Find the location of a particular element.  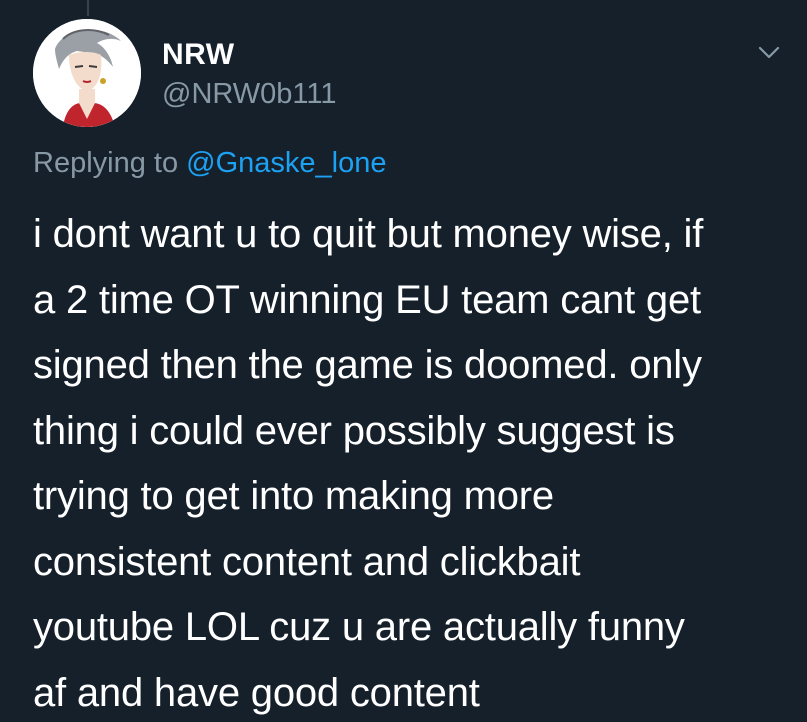

author-handle: @NRW0b111 is located at coordinates (249, 94).